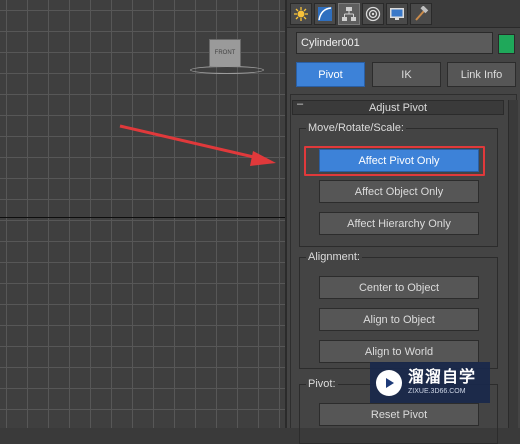 The image size is (520, 444). What do you see at coordinates (389, 382) in the screenshot?
I see `play-logo-icon` at bounding box center [389, 382].